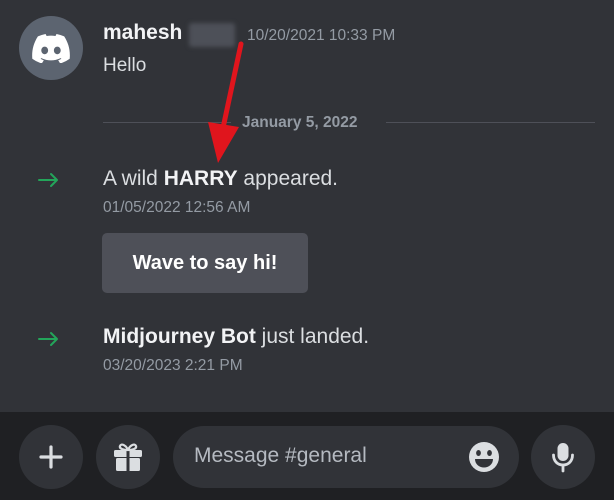 The height and width of the screenshot is (500, 614). What do you see at coordinates (280, 455) in the screenshot?
I see `message-input-placeholder: Message #general` at bounding box center [280, 455].